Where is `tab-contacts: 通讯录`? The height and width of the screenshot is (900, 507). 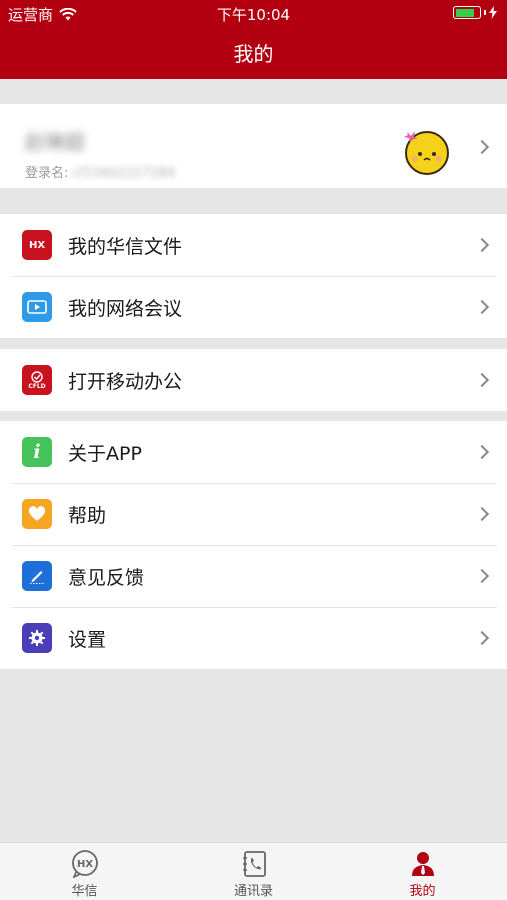
tab-contacts: 通讯录 is located at coordinates (253, 871).